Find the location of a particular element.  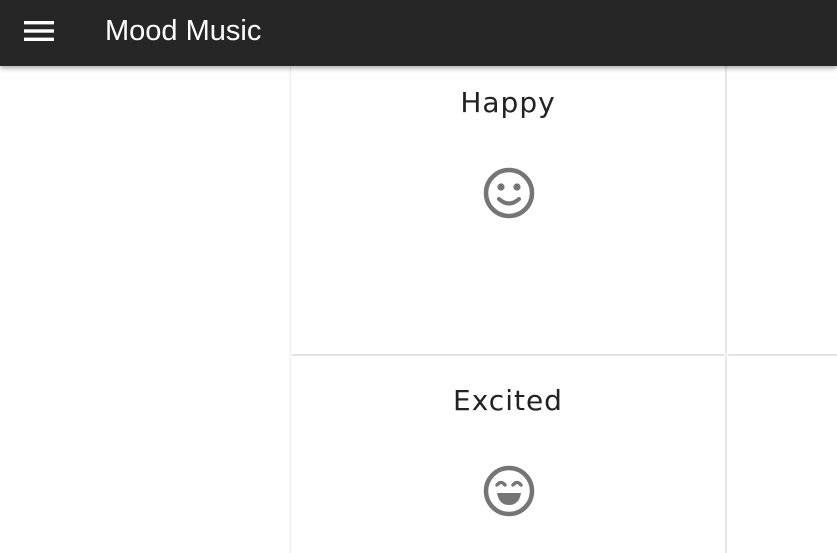

grinning-face-icon is located at coordinates (509, 491).